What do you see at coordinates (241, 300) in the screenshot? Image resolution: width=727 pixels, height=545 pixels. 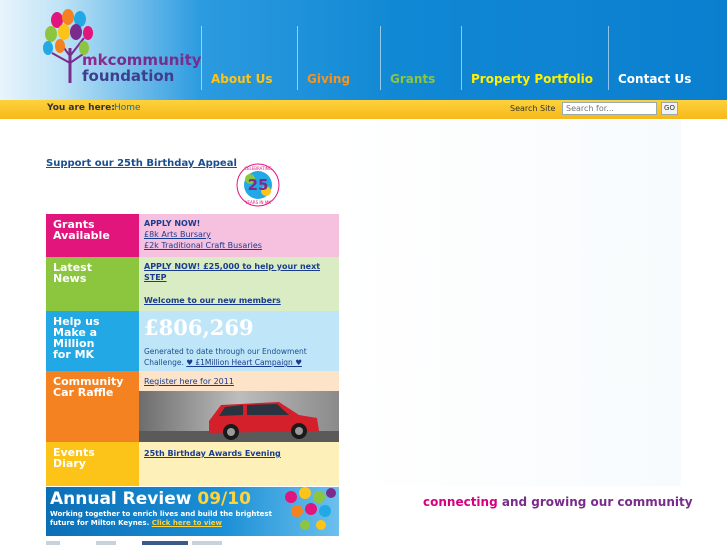 I see `news-new-members-link: Welcome to our new members` at bounding box center [241, 300].